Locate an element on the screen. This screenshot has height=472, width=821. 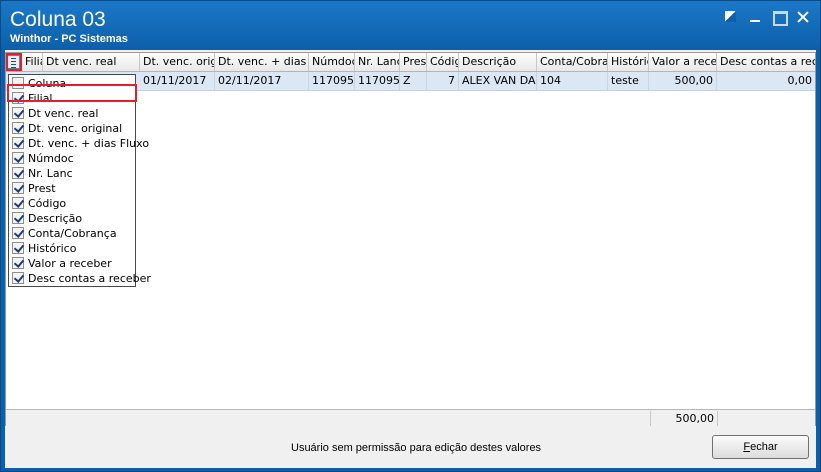
window-title: Coluna 03 is located at coordinates (58, 19).